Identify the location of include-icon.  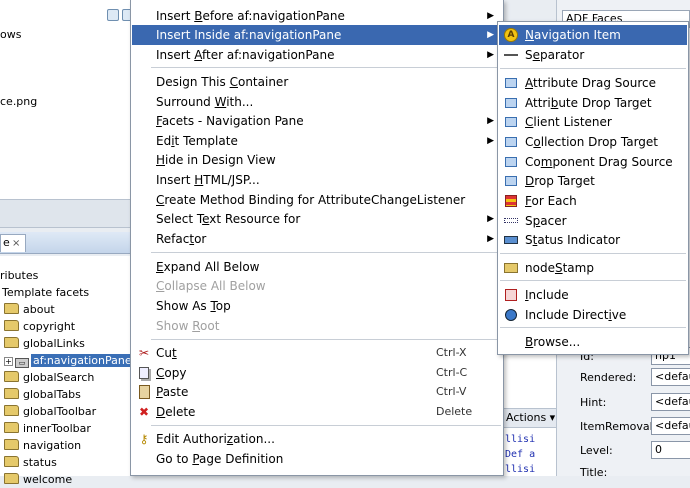
(511, 295).